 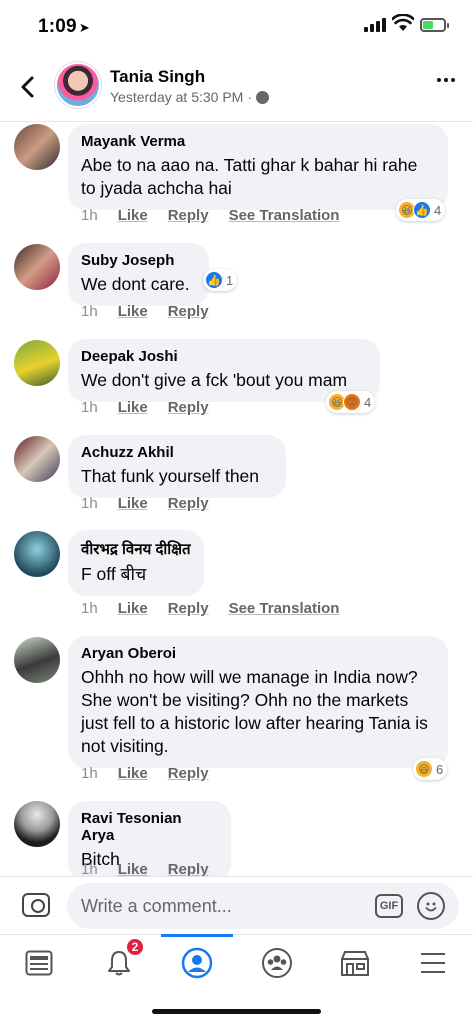 I want to click on tab-profile, so click(x=197, y=963).